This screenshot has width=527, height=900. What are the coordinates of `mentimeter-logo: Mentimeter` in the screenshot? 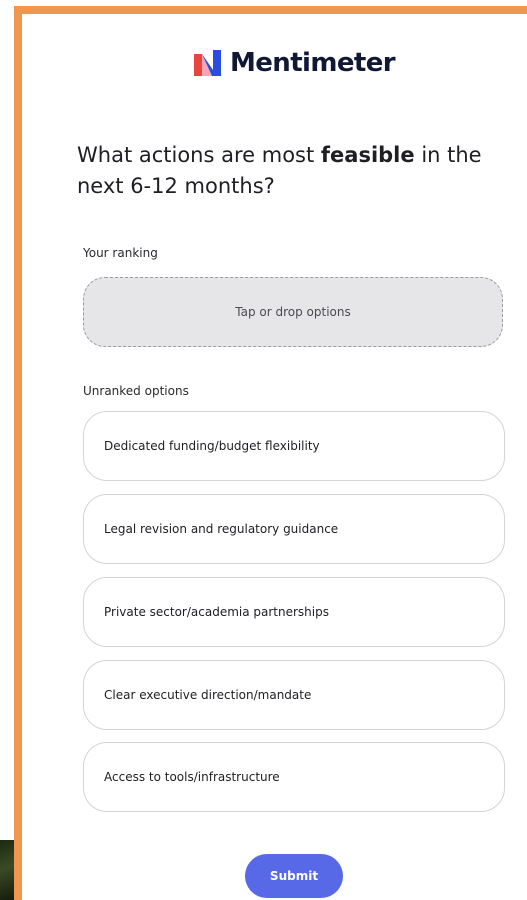 It's located at (295, 63).